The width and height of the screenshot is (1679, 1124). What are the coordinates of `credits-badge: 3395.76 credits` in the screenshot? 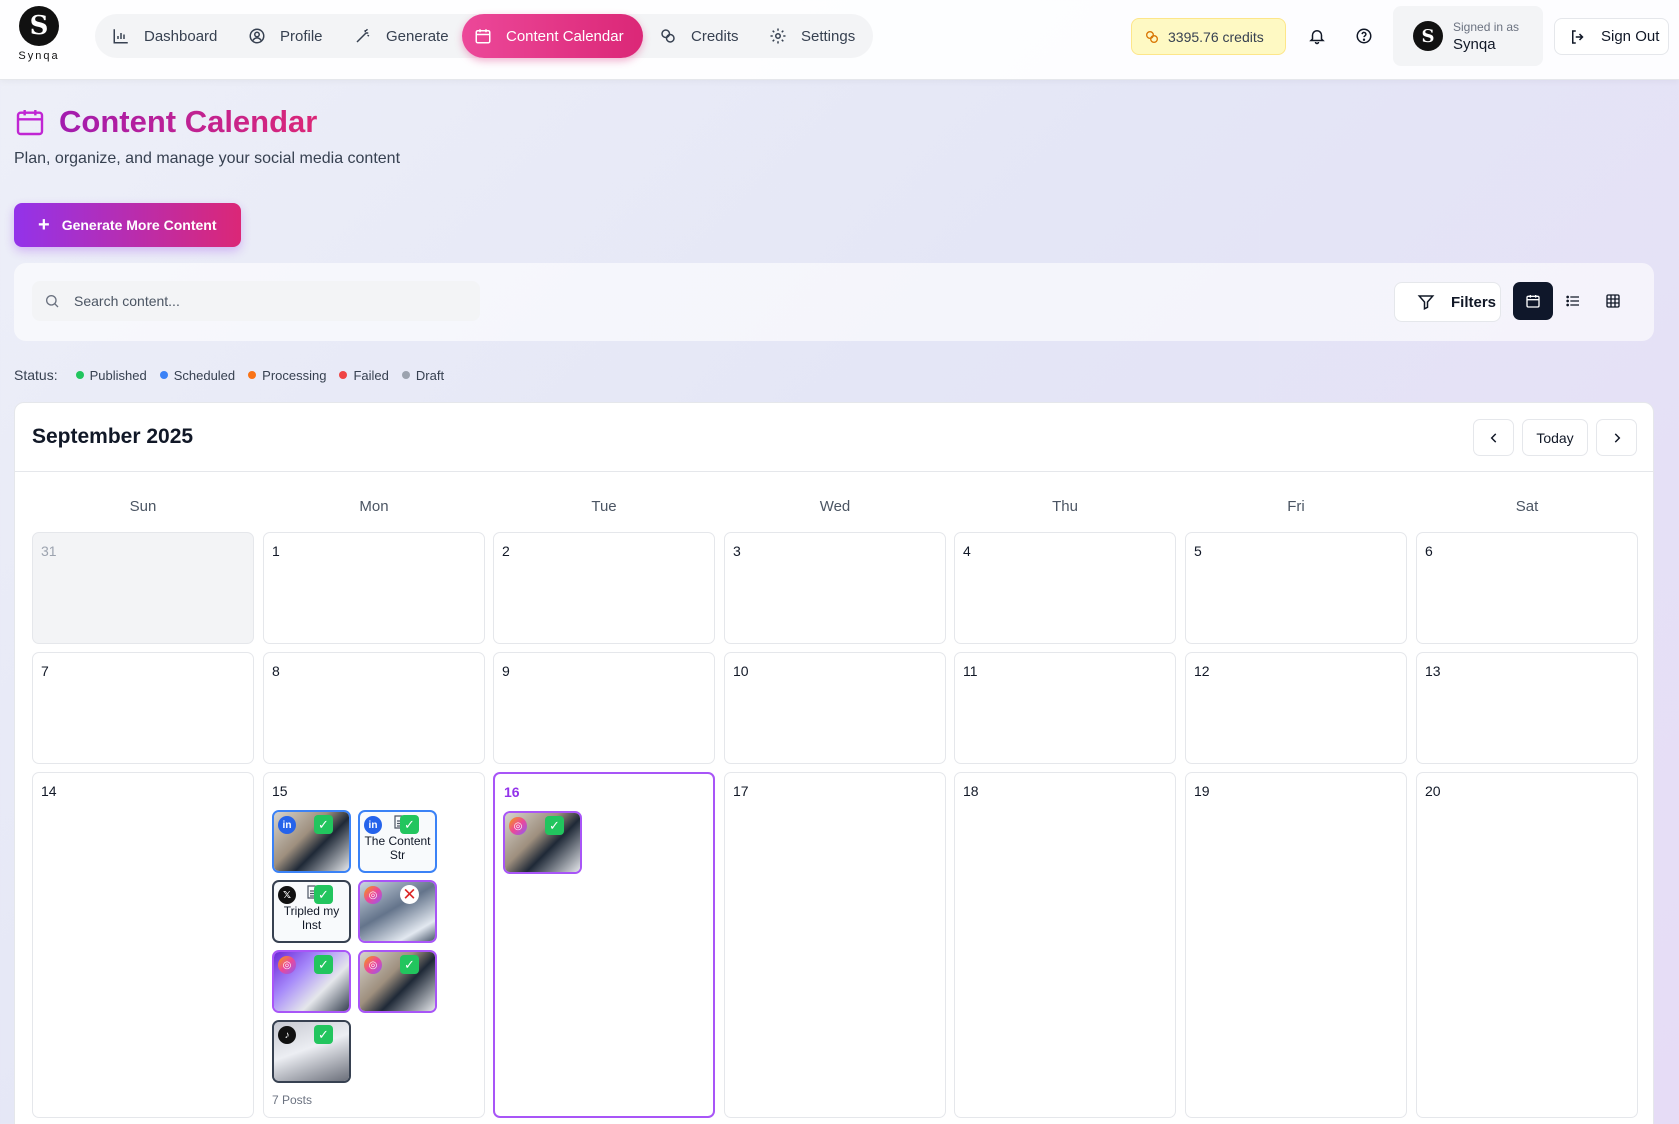 It's located at (1208, 36).